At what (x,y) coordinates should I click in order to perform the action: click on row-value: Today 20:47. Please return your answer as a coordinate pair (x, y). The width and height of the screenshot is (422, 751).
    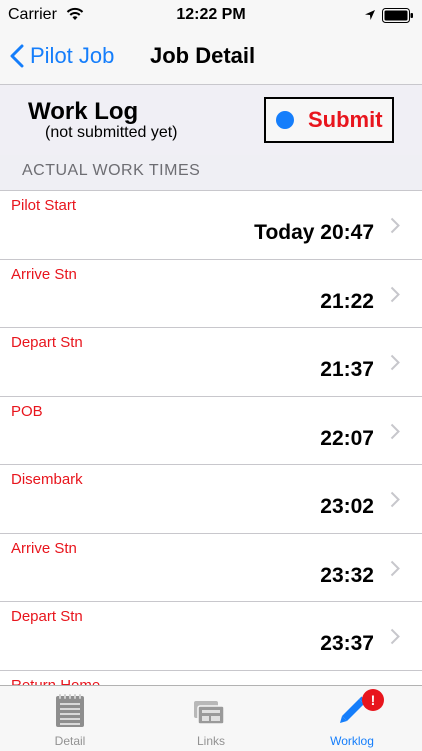
    Looking at the image, I should click on (314, 232).